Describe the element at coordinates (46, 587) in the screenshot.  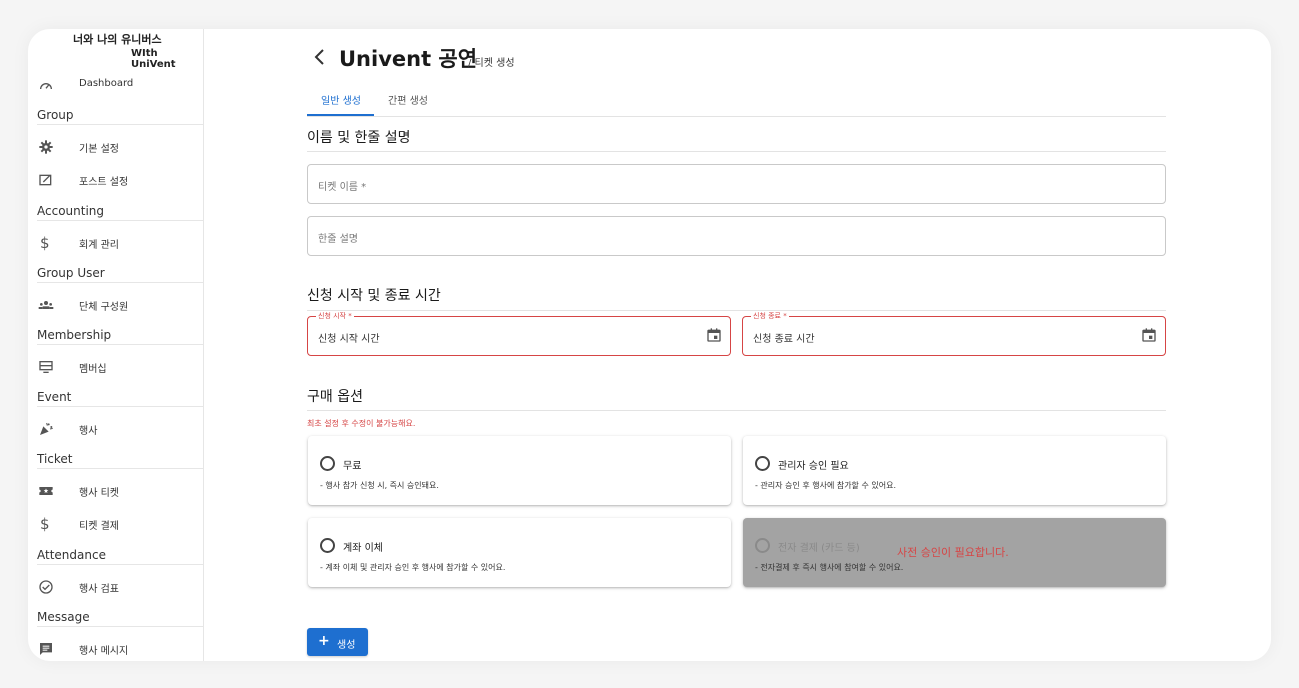
I see `check-circle-icon` at that location.